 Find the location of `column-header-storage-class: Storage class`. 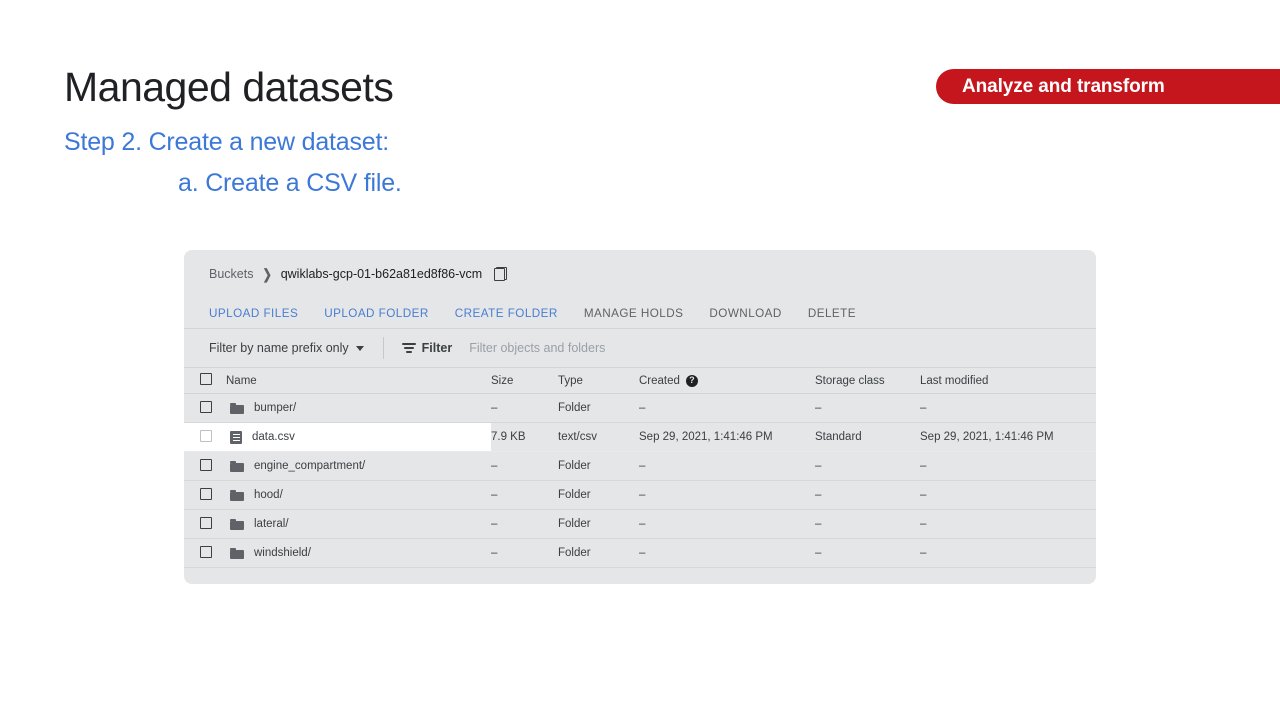

column-header-storage-class: Storage class is located at coordinates (867, 381).